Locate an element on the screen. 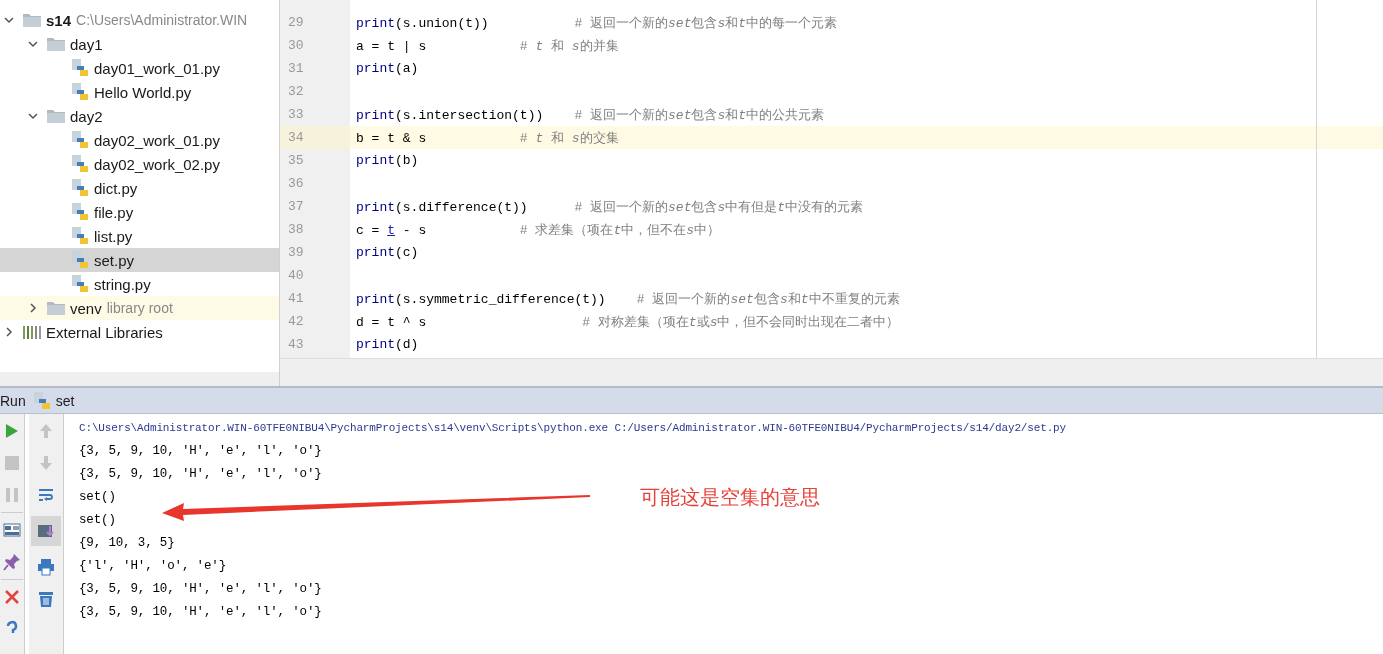 This screenshot has height=654, width=1383. code-line: print(s.symmetric_difference(t)) # 返回一个新的set包含s和t中不重复的元素 is located at coordinates (628, 299).